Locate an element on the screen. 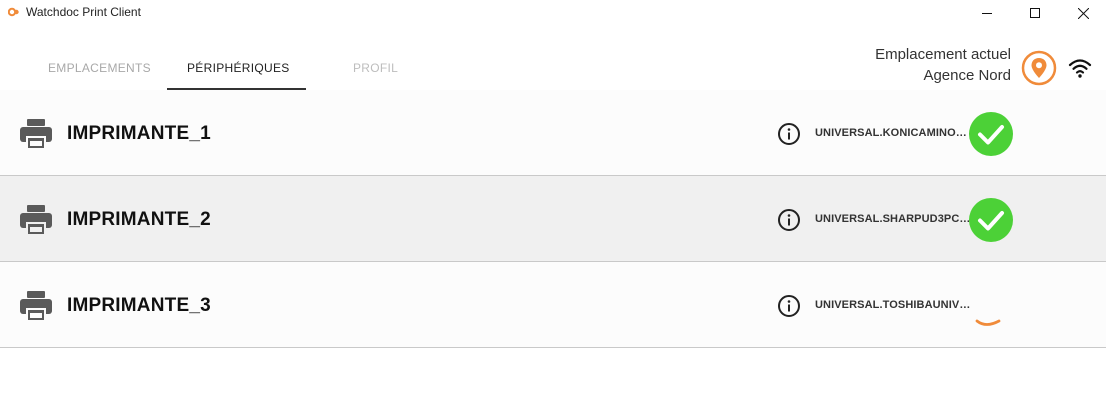  loading-spinner-icon is located at coordinates (988, 322).